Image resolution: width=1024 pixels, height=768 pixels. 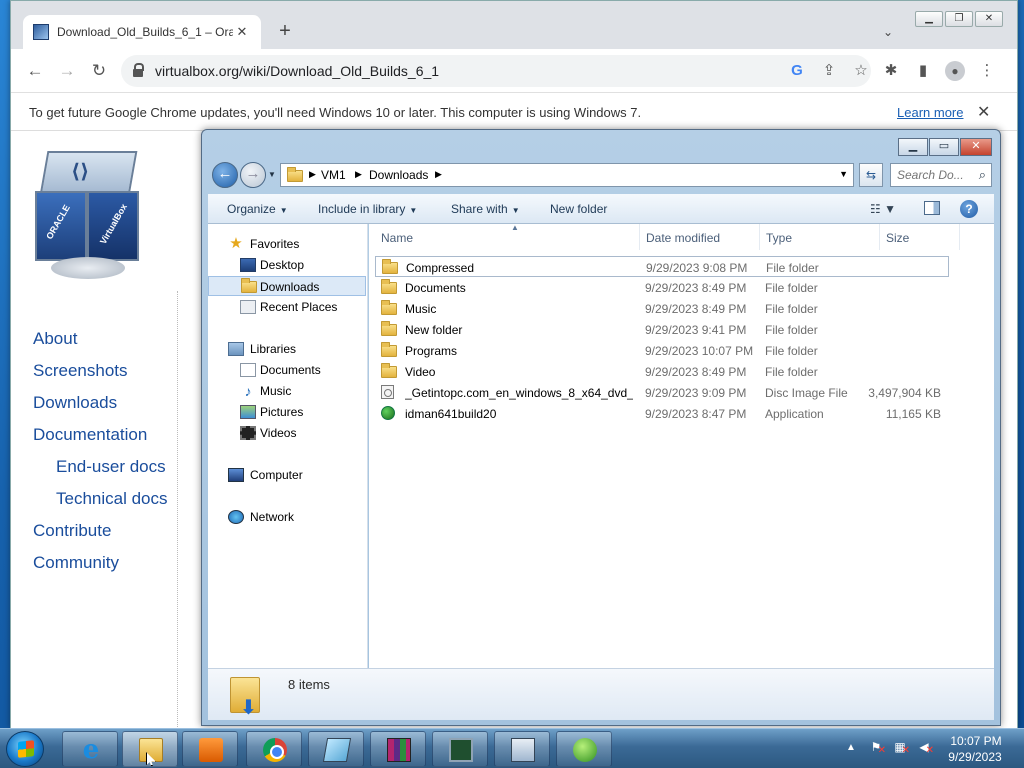 What do you see at coordinates (287, 286) in the screenshot?
I see `nav-downloads: Downloads` at bounding box center [287, 286].